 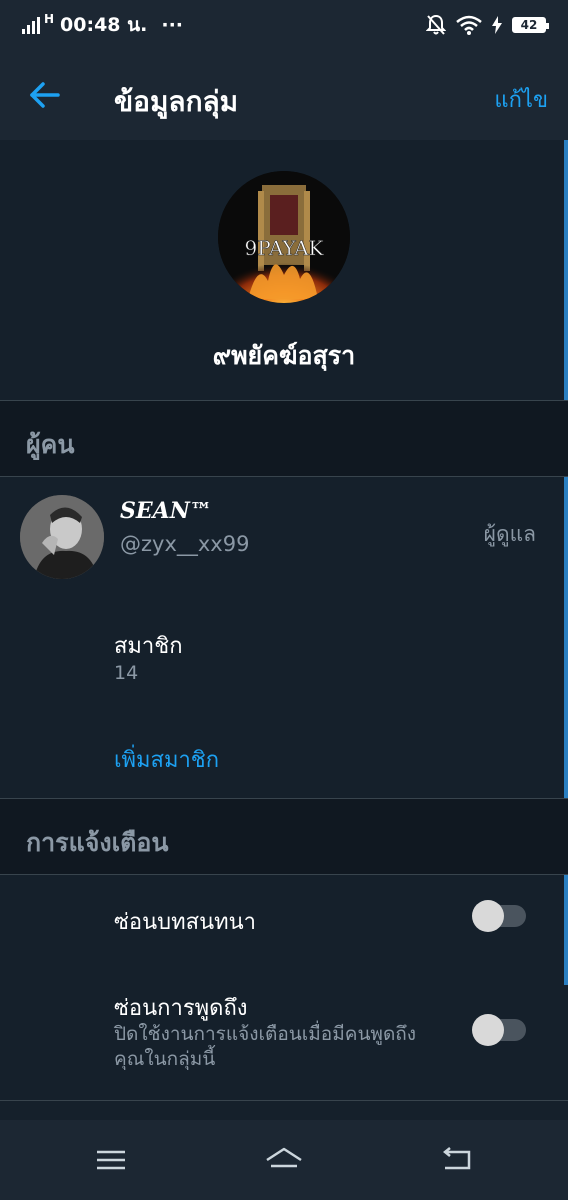 I want to click on hide-conversation-toggle, so click(x=499, y=916).